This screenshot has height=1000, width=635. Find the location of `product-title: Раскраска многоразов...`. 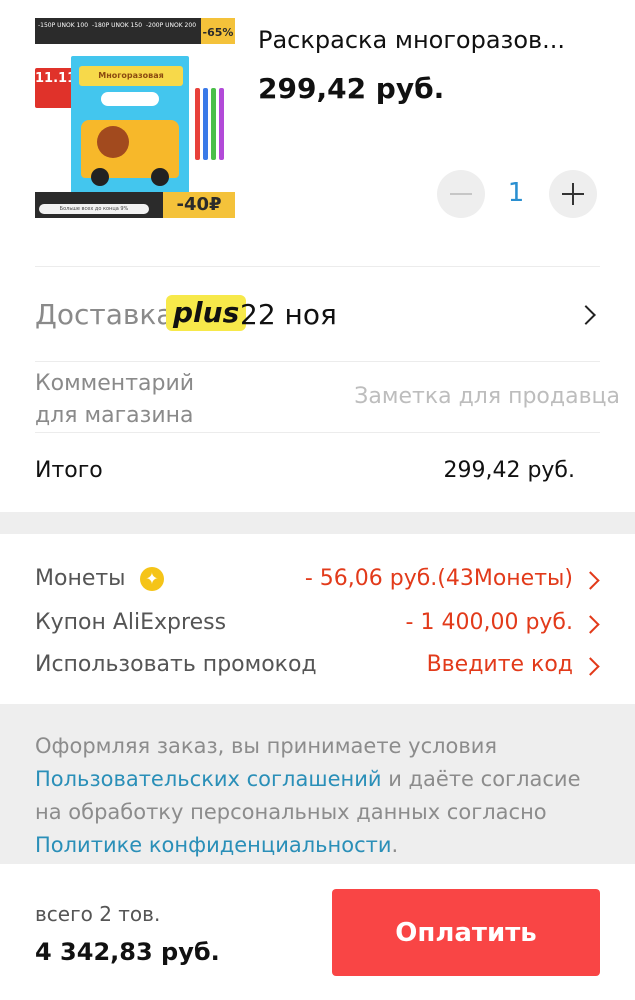

product-title: Раскраска многоразов... is located at coordinates (428, 40).